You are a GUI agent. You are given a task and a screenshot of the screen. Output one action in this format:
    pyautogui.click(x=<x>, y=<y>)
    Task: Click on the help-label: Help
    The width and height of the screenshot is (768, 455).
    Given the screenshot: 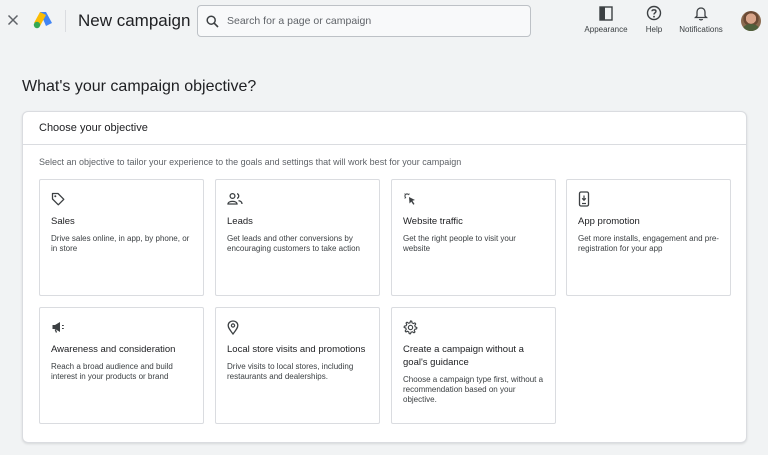 What is the action you would take?
    pyautogui.click(x=654, y=29)
    